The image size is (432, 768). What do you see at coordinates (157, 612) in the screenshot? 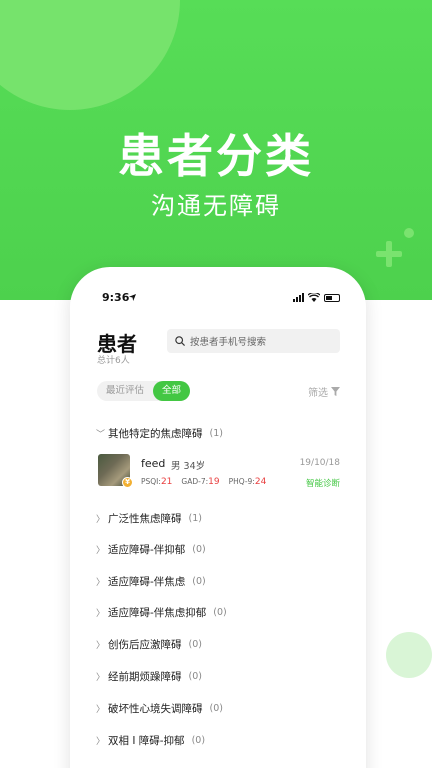
I see `category-name: 适应障碍-伴焦虑抑郁` at bounding box center [157, 612].